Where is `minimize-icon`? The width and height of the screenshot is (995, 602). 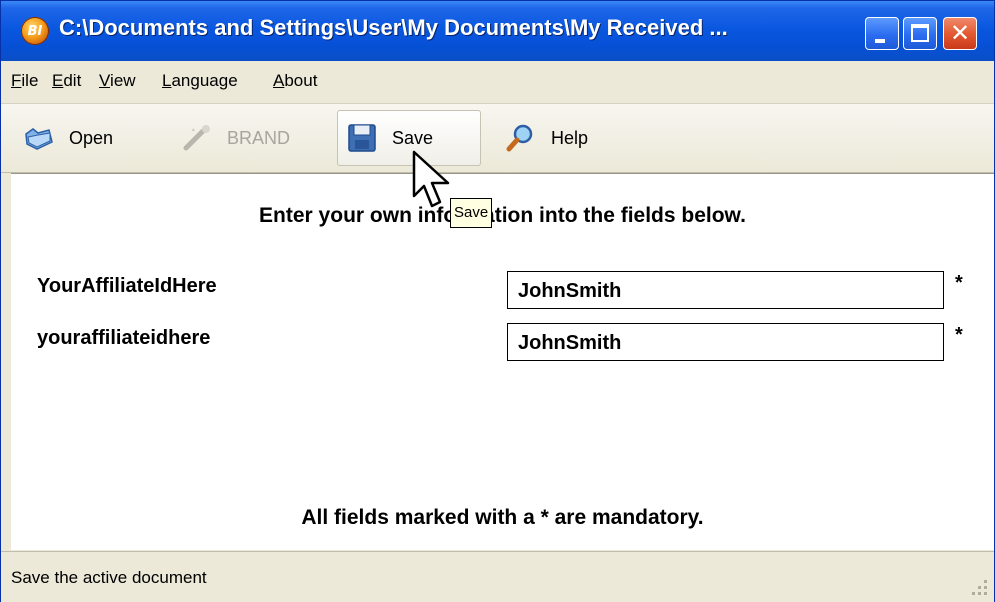 minimize-icon is located at coordinates (880, 41).